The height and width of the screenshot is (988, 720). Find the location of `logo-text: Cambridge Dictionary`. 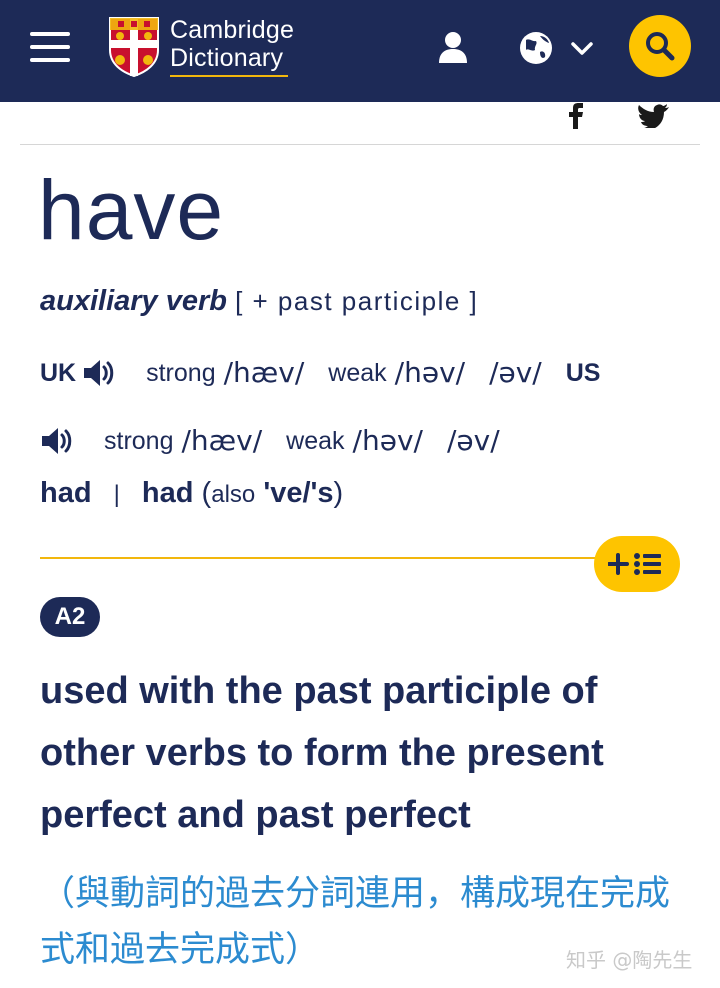

logo-text: Cambridge Dictionary is located at coordinates (232, 44).